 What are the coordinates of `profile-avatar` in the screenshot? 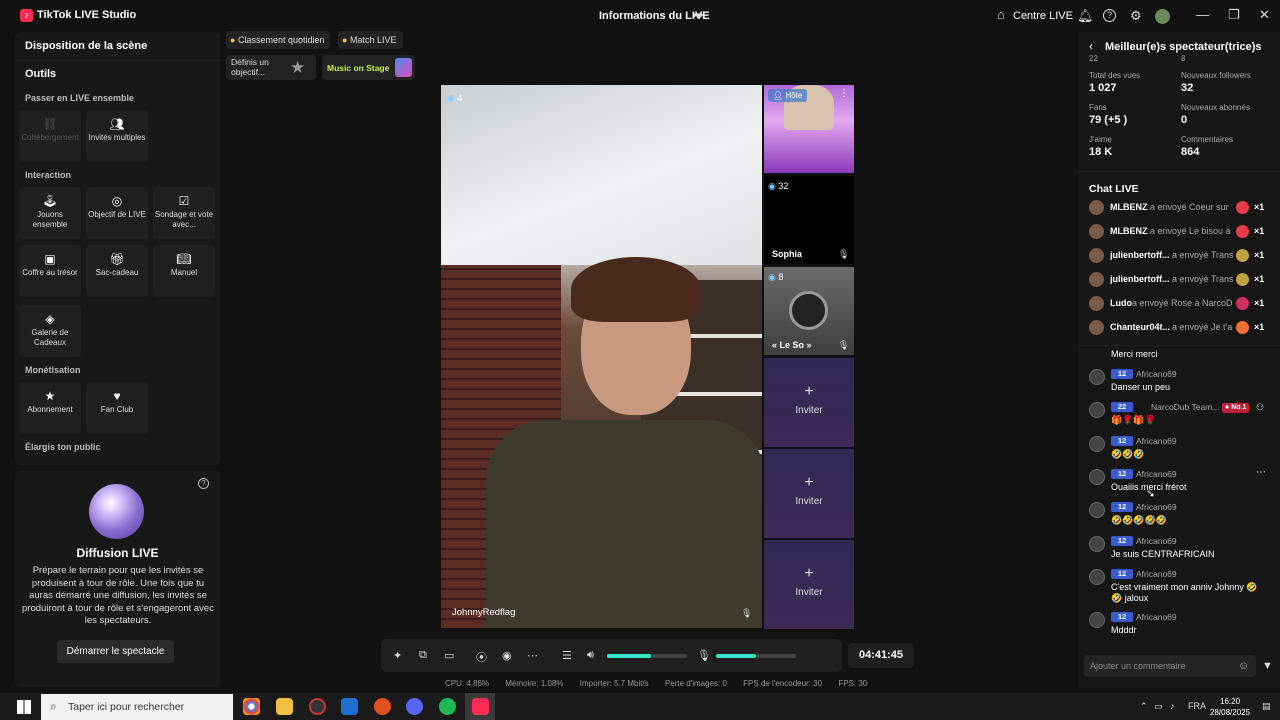 It's located at (1162, 16).